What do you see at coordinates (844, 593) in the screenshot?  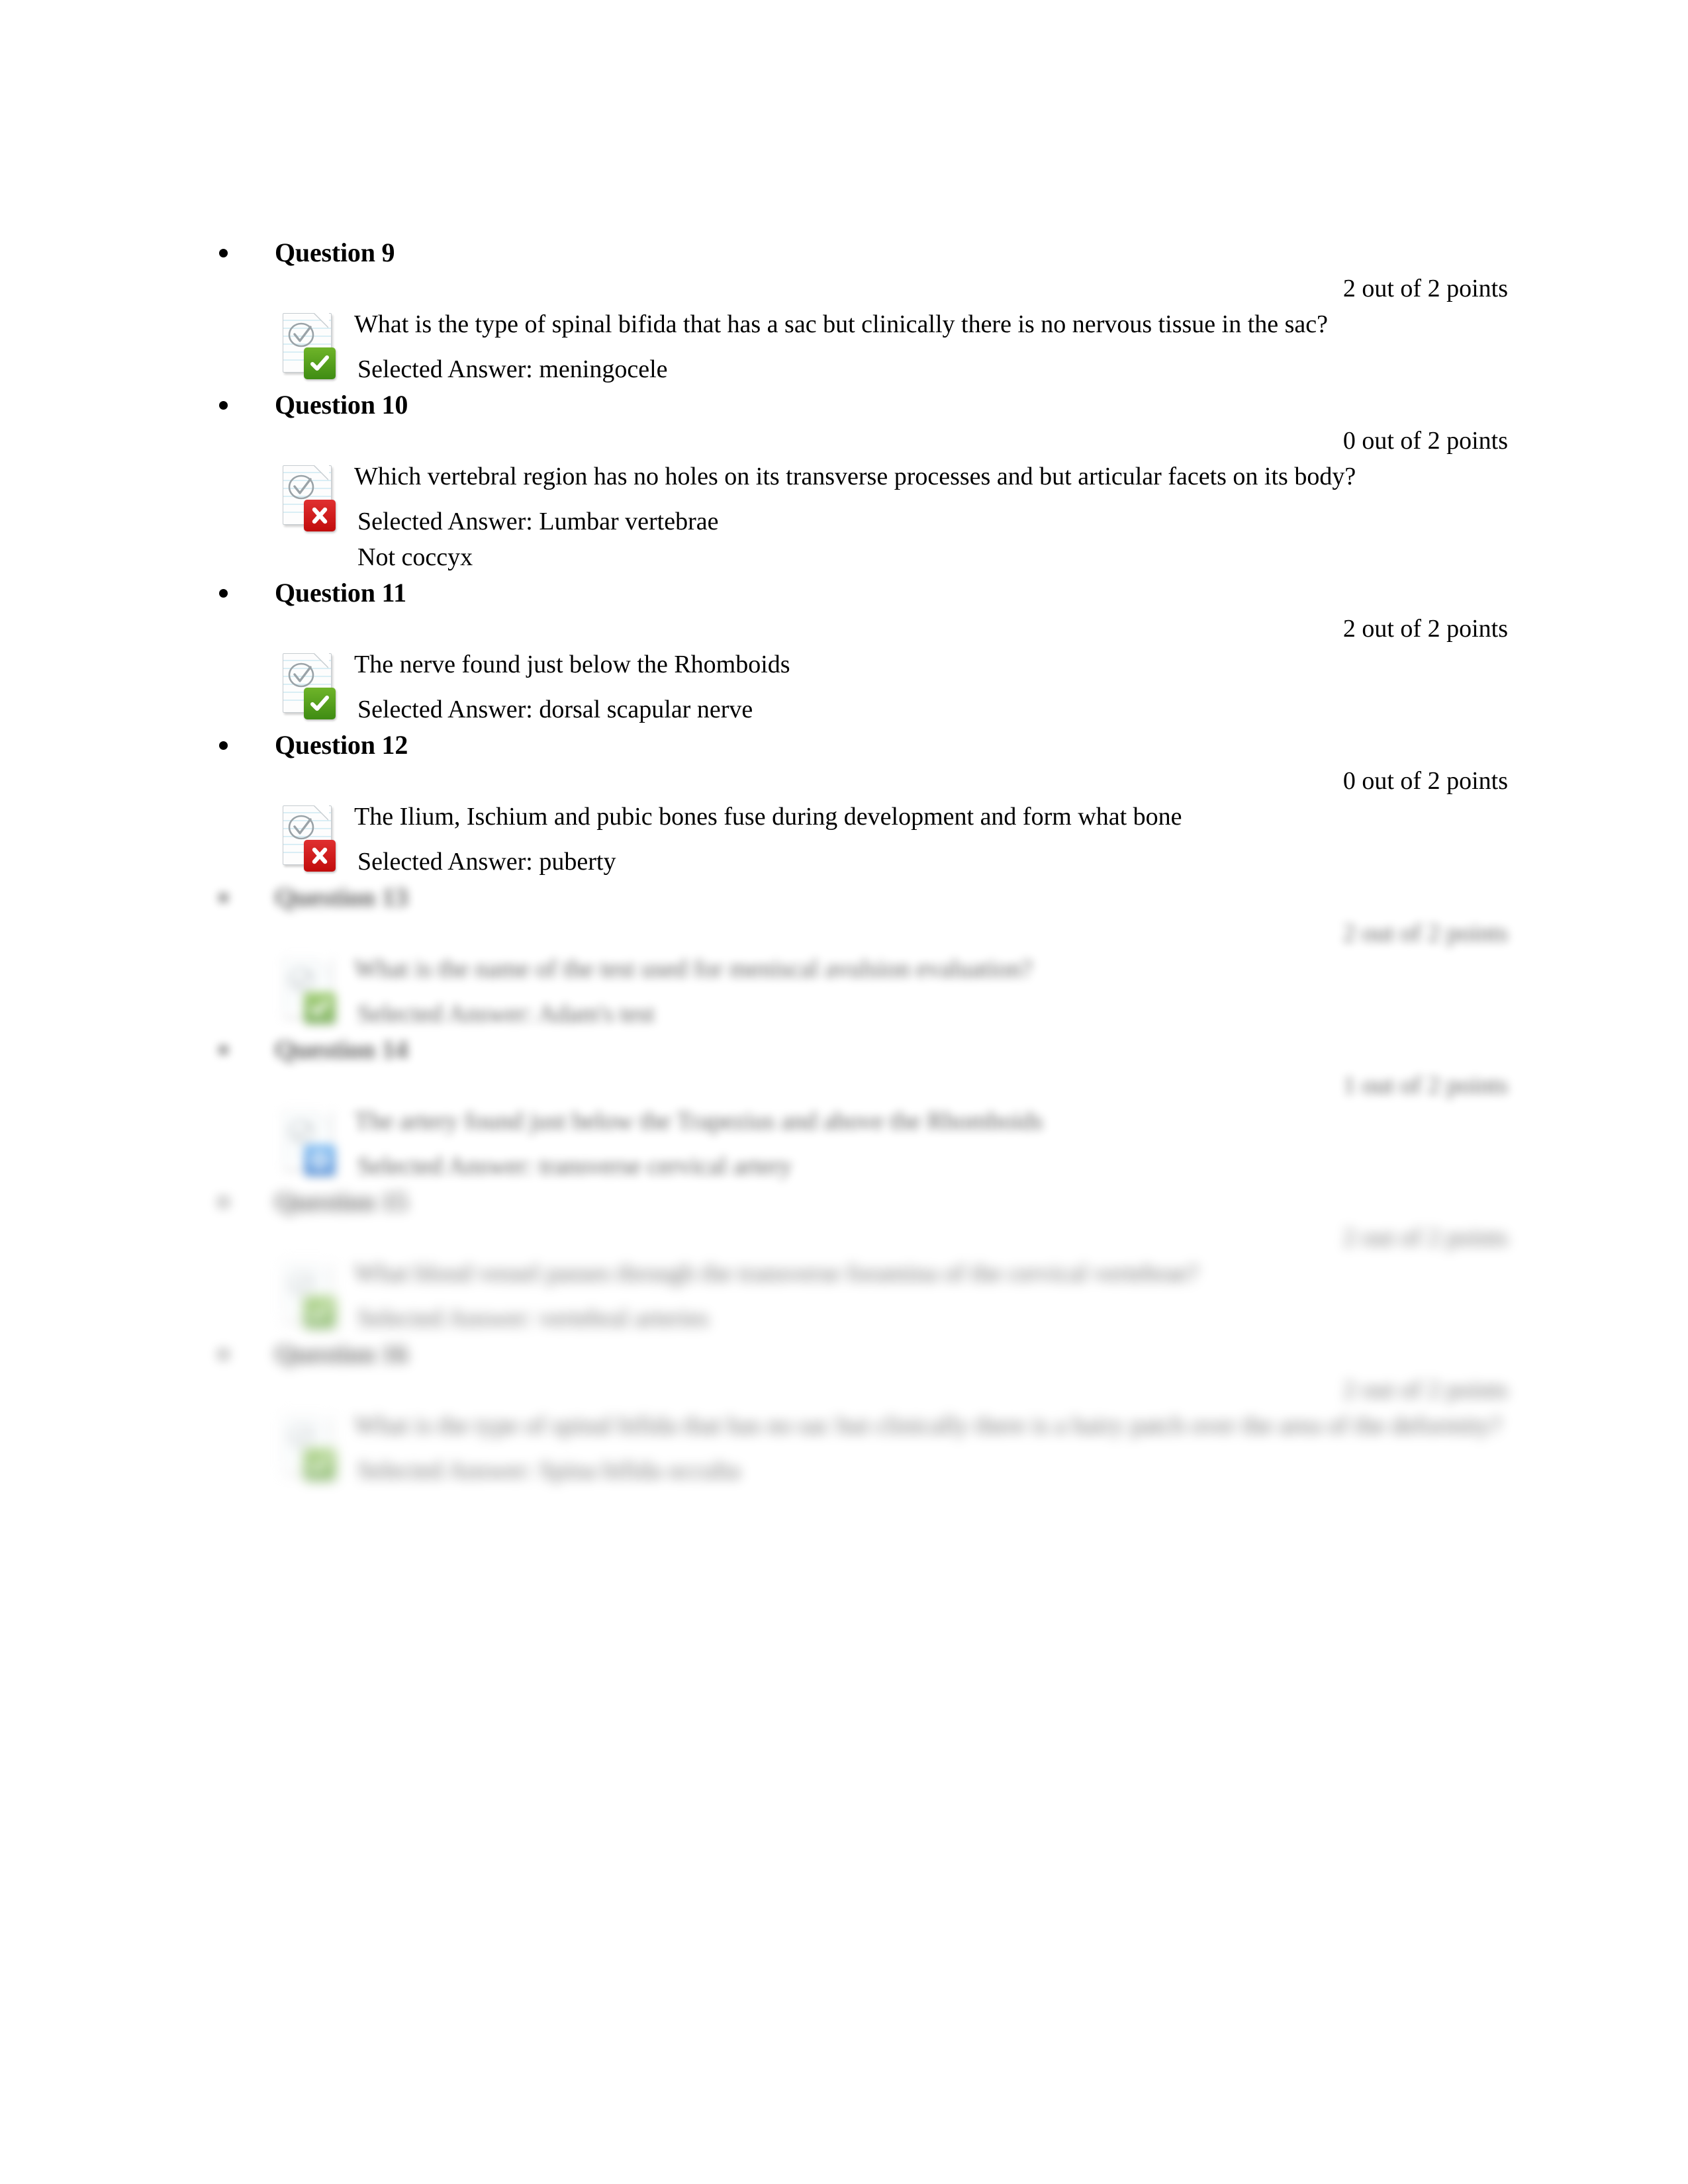 I see `question-heading: Question 11` at bounding box center [844, 593].